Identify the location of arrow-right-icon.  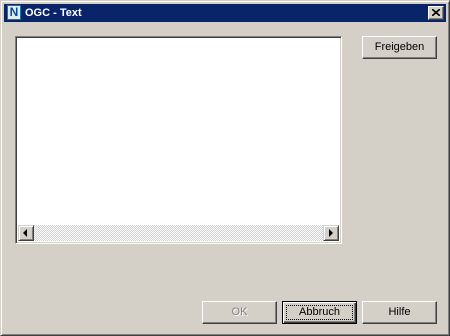
(331, 233).